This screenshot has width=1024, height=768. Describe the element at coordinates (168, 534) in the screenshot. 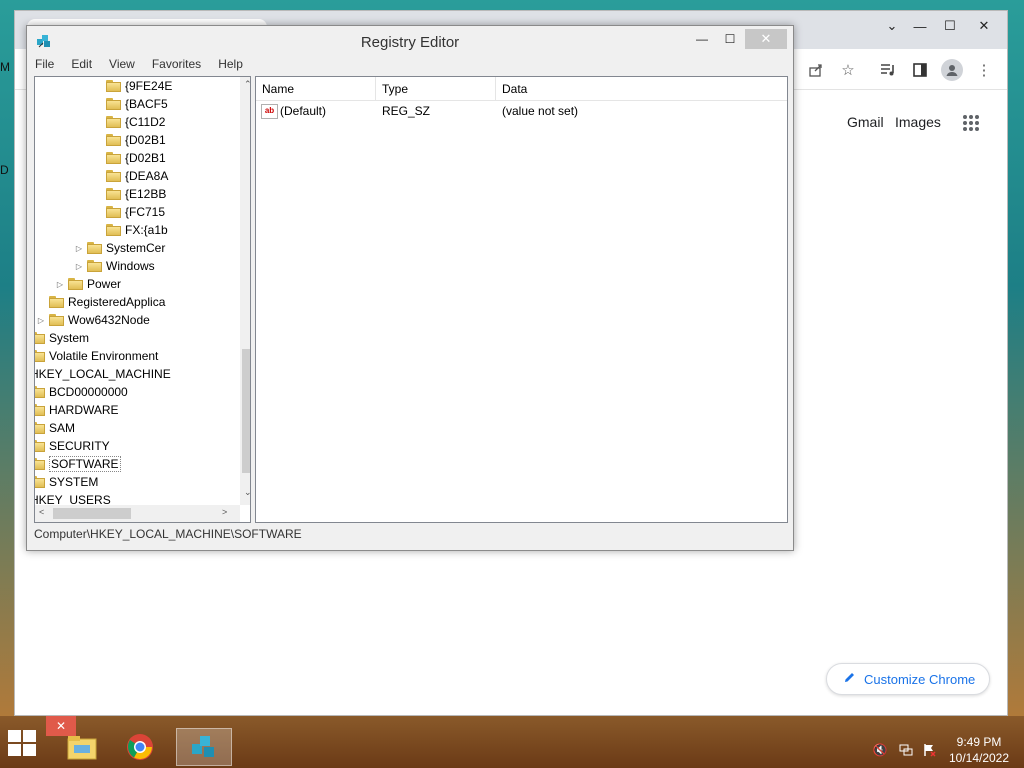

I see `regedit-statusbar: Computer\HKEY_LOCAL_MACHINE\SOFTWARE` at that location.